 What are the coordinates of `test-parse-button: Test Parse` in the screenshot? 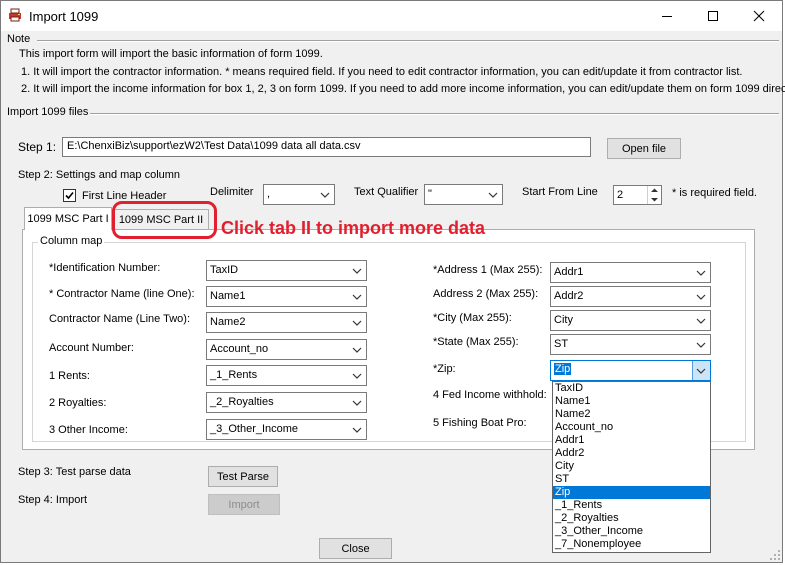 It's located at (243, 476).